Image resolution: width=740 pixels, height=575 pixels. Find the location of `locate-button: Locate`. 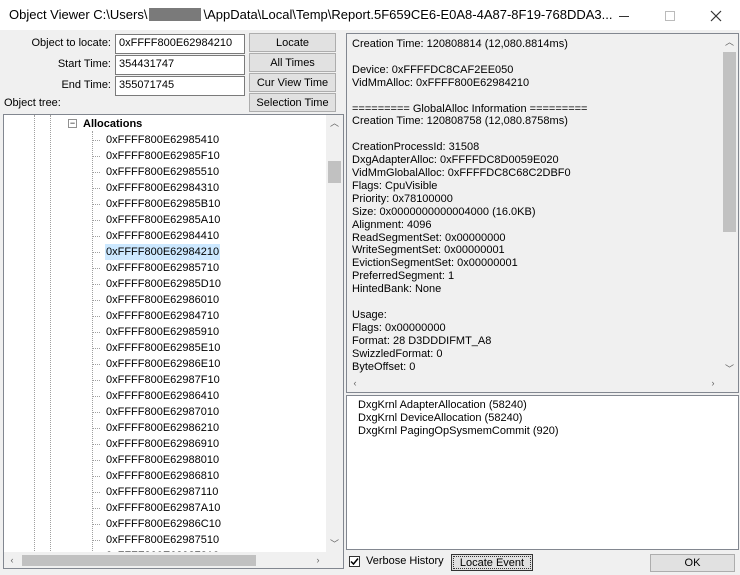

locate-button: Locate is located at coordinates (292, 42).